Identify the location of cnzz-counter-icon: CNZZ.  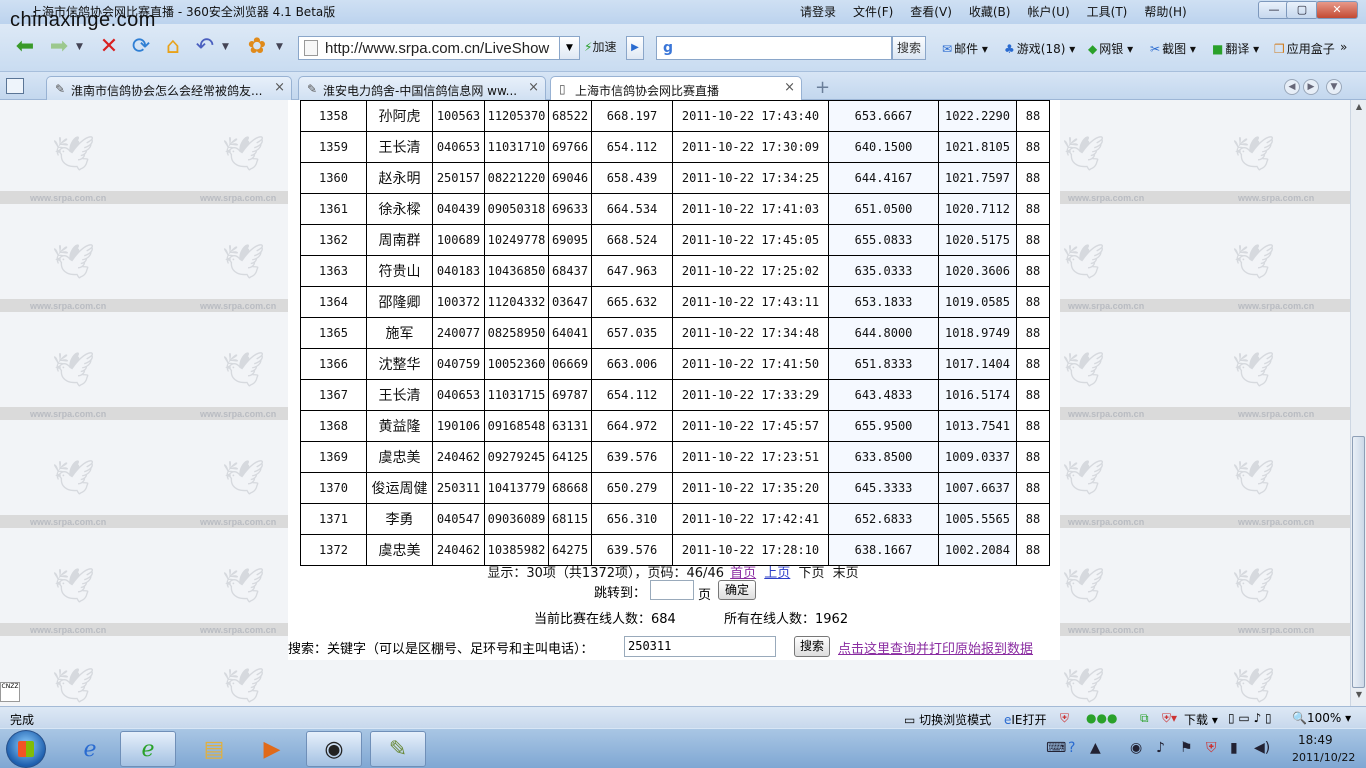
(10, 692).